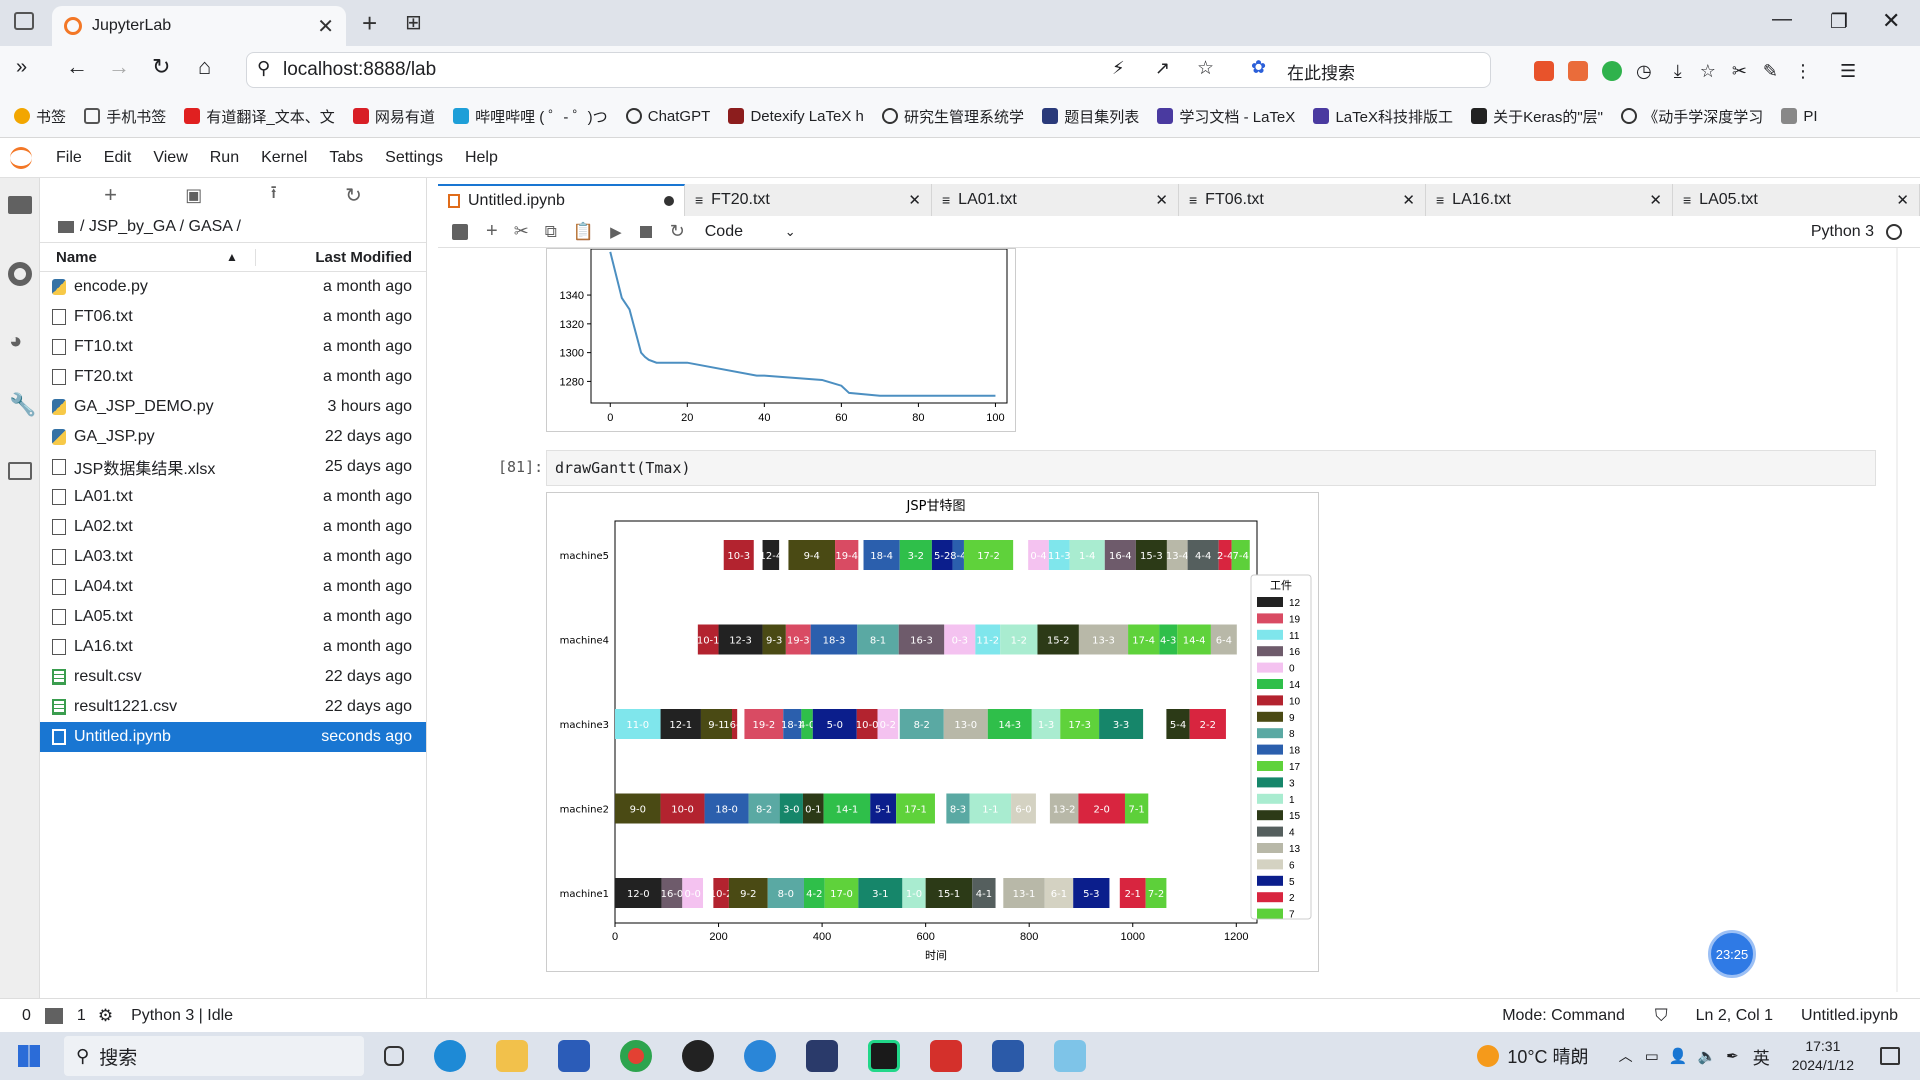  I want to click on texstudio-icon, so click(822, 1056).